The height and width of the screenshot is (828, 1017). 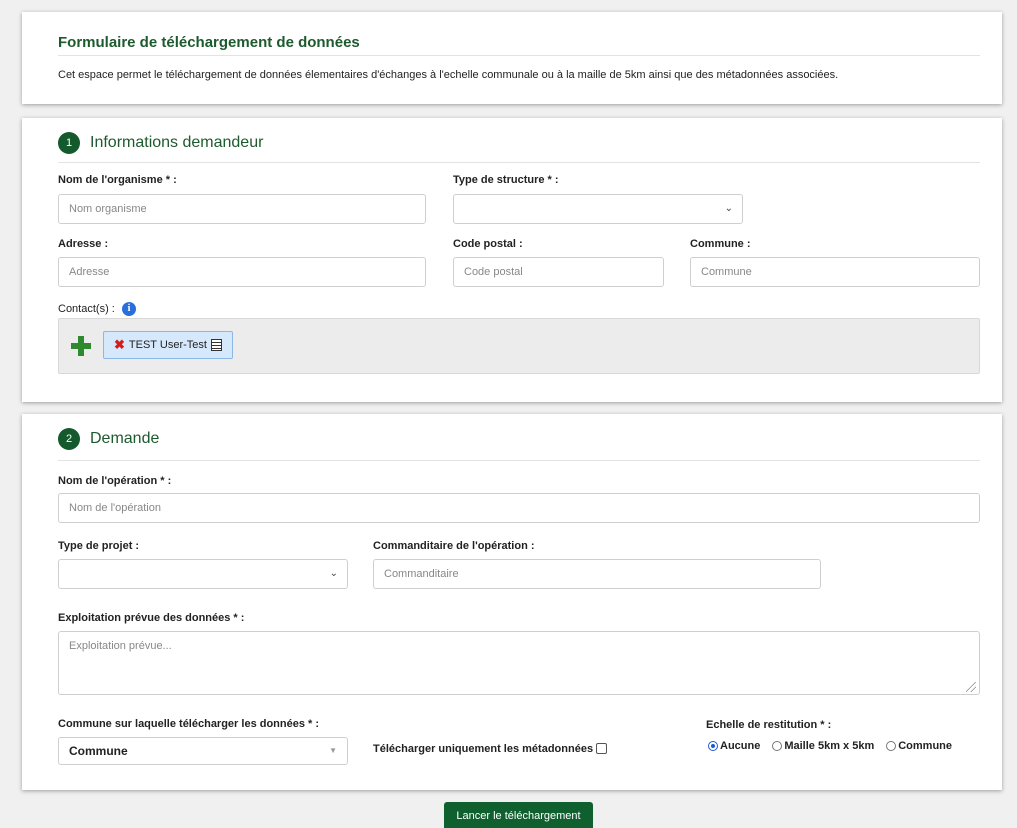 What do you see at coordinates (925, 746) in the screenshot?
I see `scale-option-label: Commune` at bounding box center [925, 746].